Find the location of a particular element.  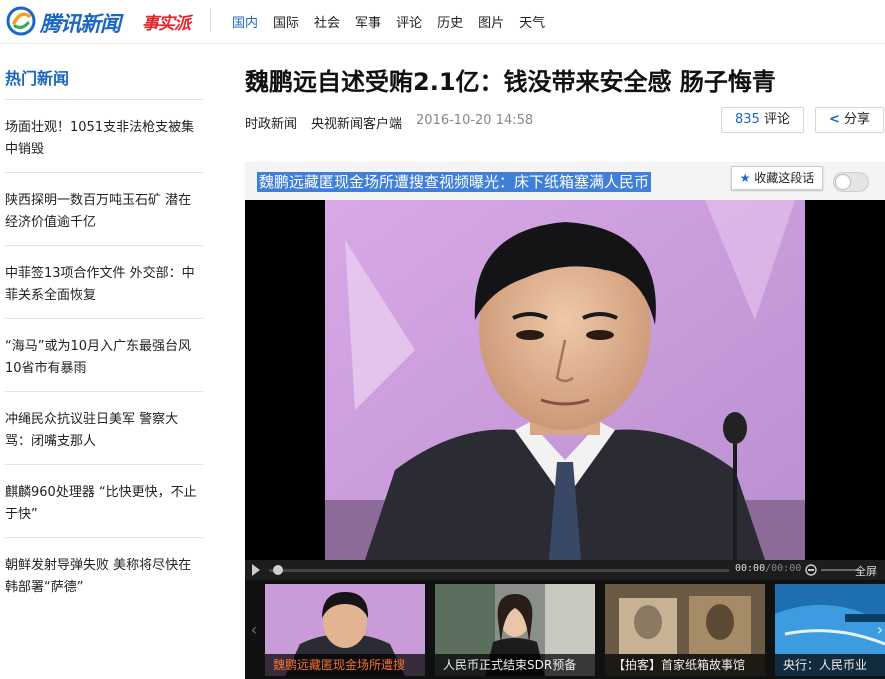

fullscreen-button: 全屏 is located at coordinates (866, 571).